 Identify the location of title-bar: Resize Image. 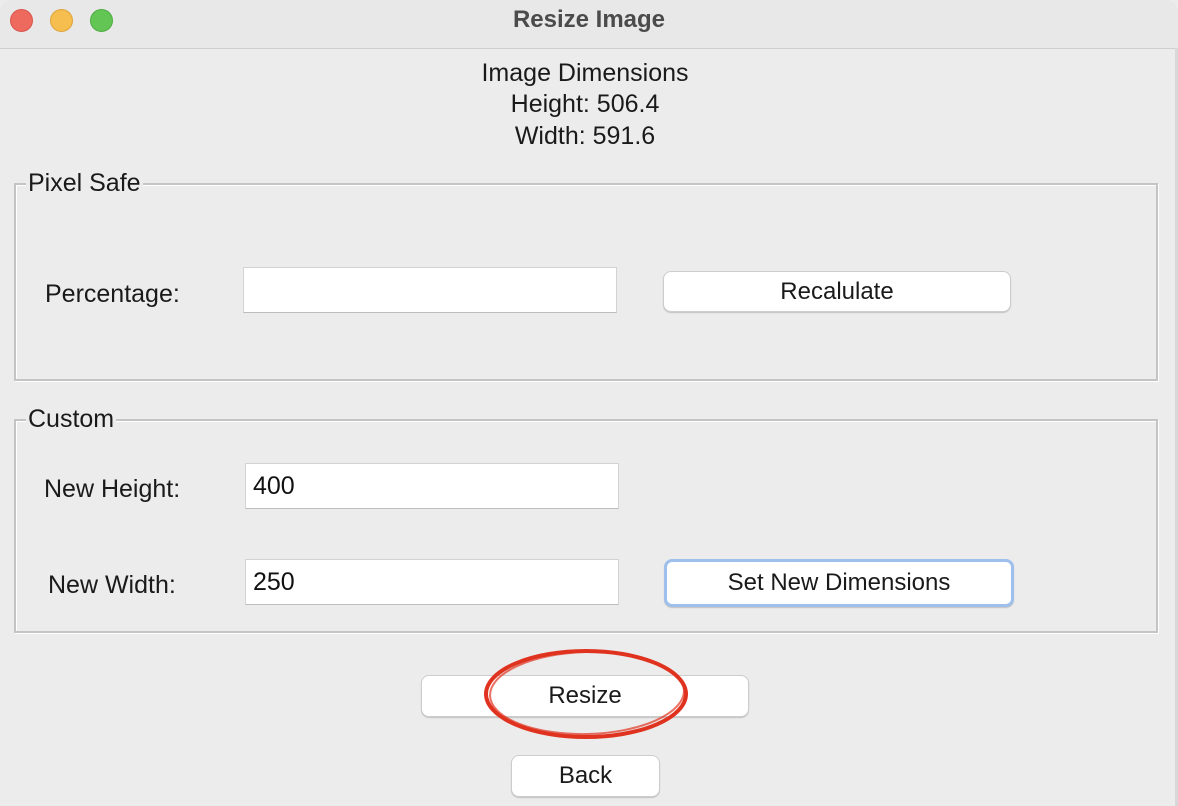
(589, 24).